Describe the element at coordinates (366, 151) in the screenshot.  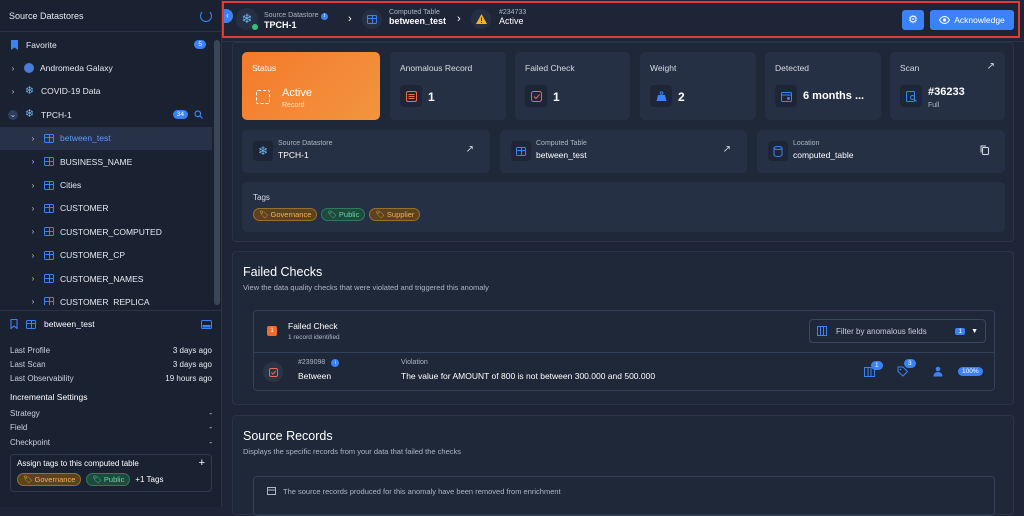
I see `source-datastore-link: ❄ Source Datastore TPCH-1 ↗` at that location.